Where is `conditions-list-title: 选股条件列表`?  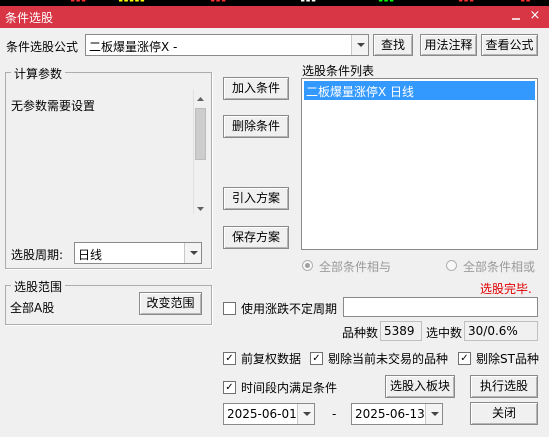 conditions-list-title: 选股条件列表 is located at coordinates (338, 71).